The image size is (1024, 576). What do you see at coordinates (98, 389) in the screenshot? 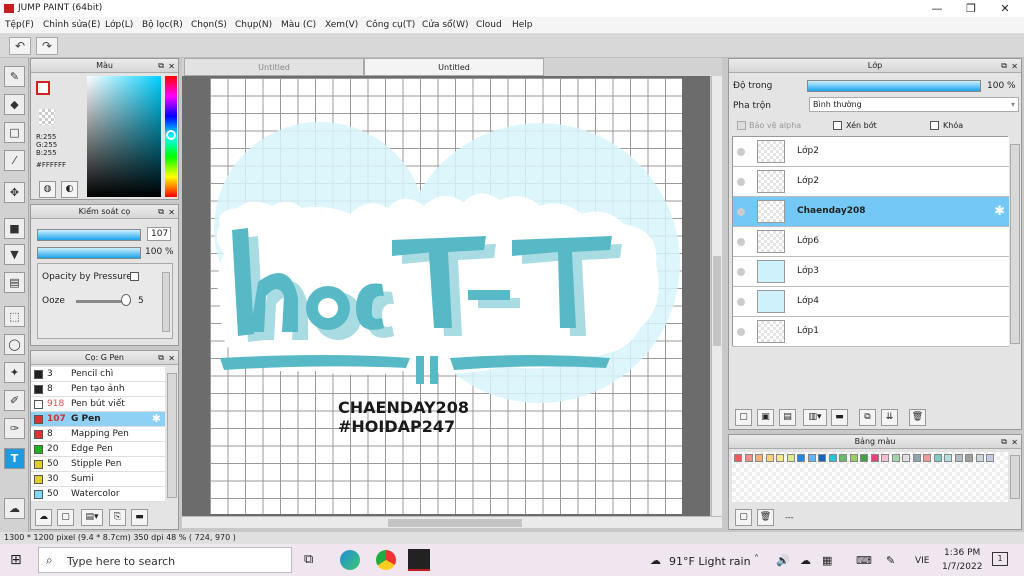
I see `brush-item-pen: 8 Pen tạo ảnh` at bounding box center [98, 389].